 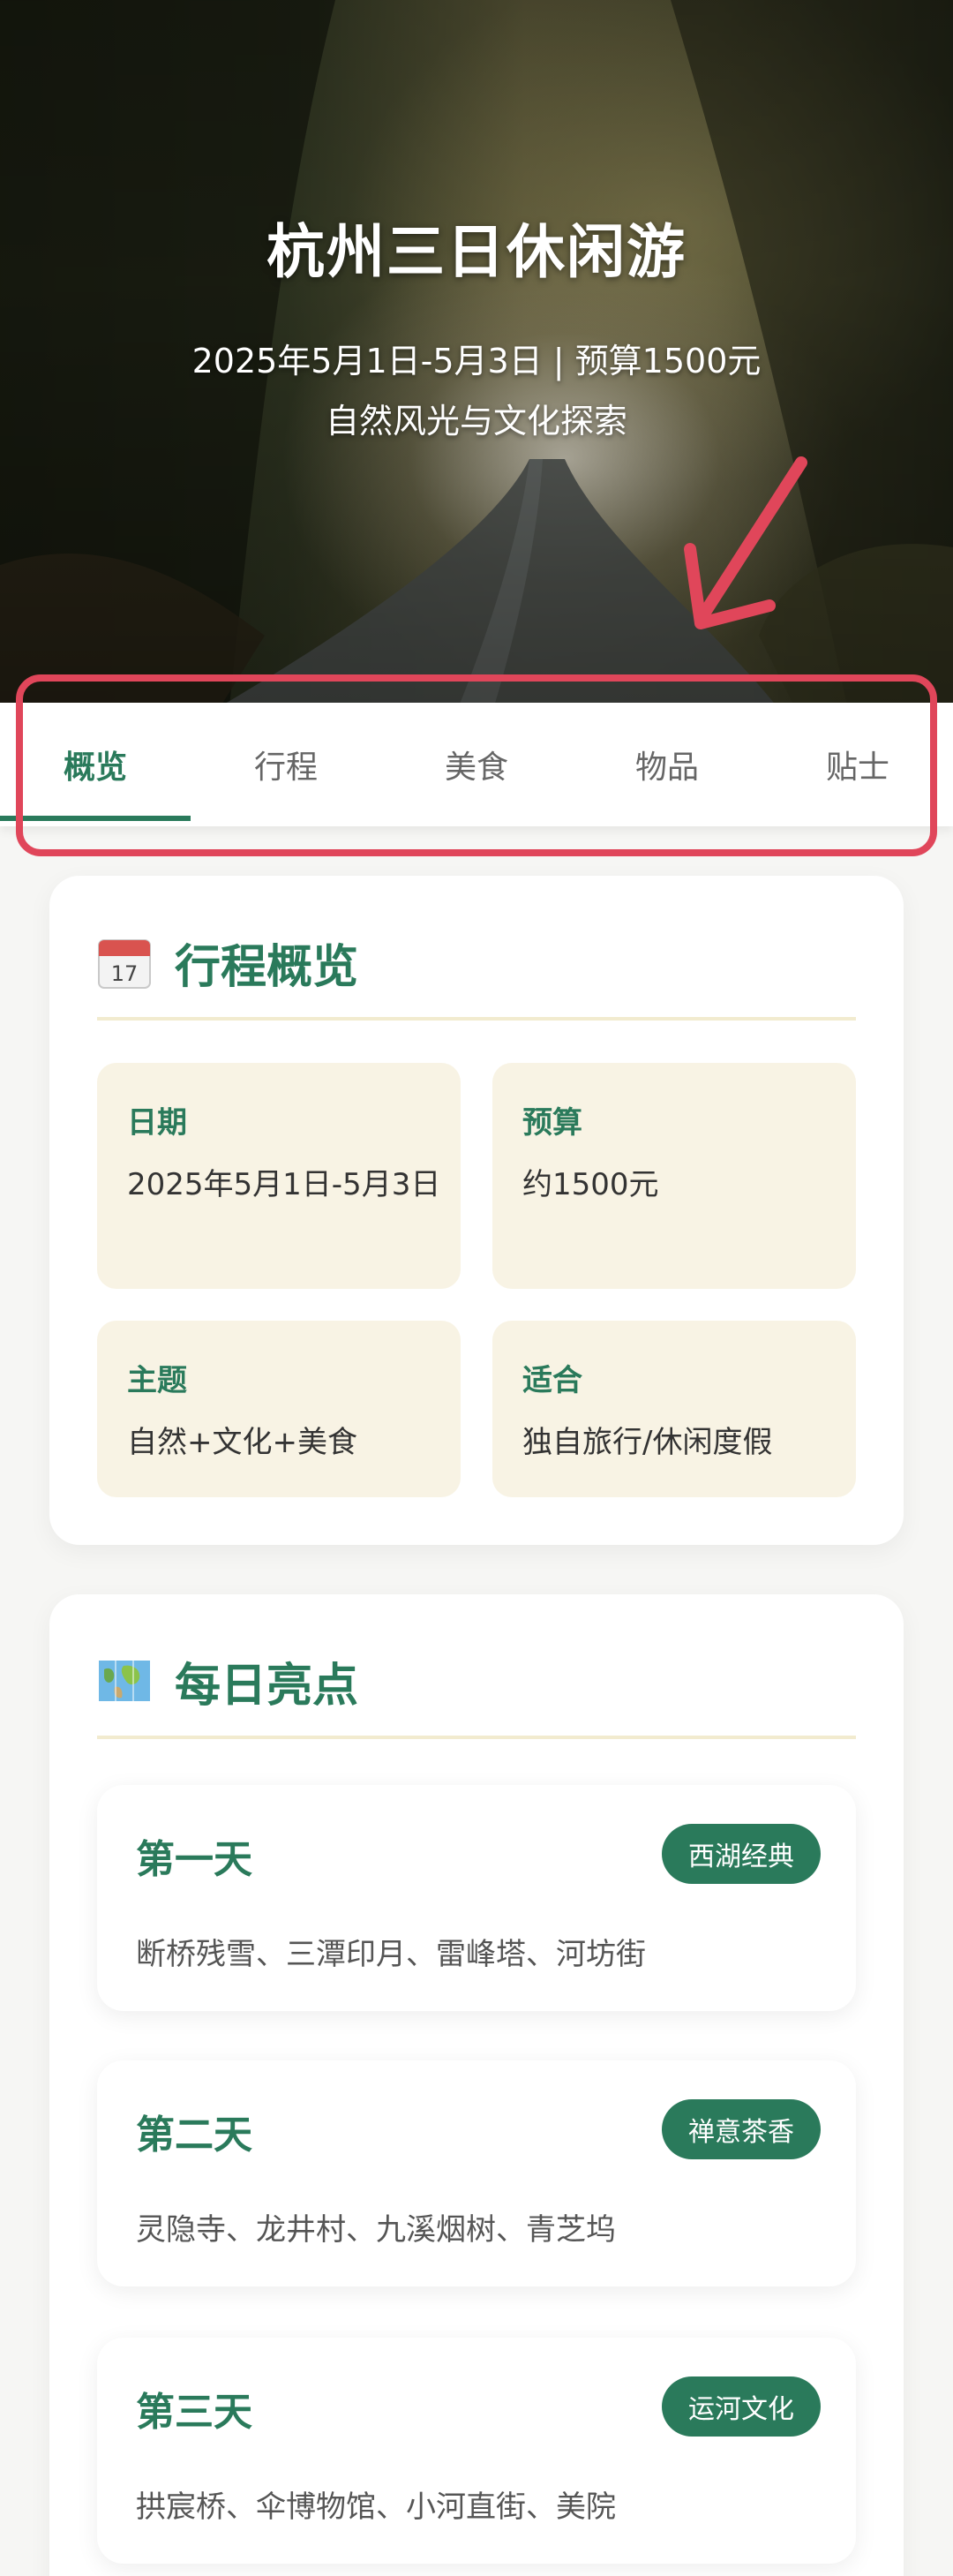 What do you see at coordinates (476, 1019) in the screenshot?
I see `overview-divider` at bounding box center [476, 1019].